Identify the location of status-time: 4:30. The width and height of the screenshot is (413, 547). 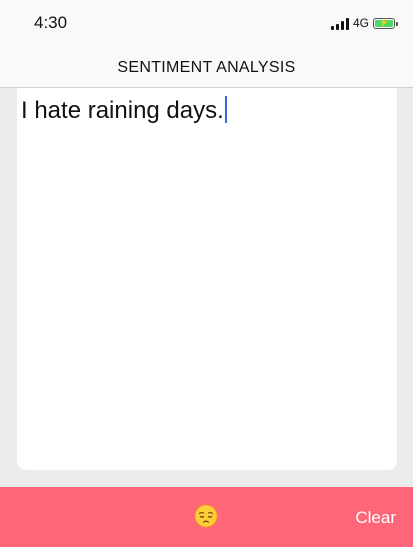
(51, 22).